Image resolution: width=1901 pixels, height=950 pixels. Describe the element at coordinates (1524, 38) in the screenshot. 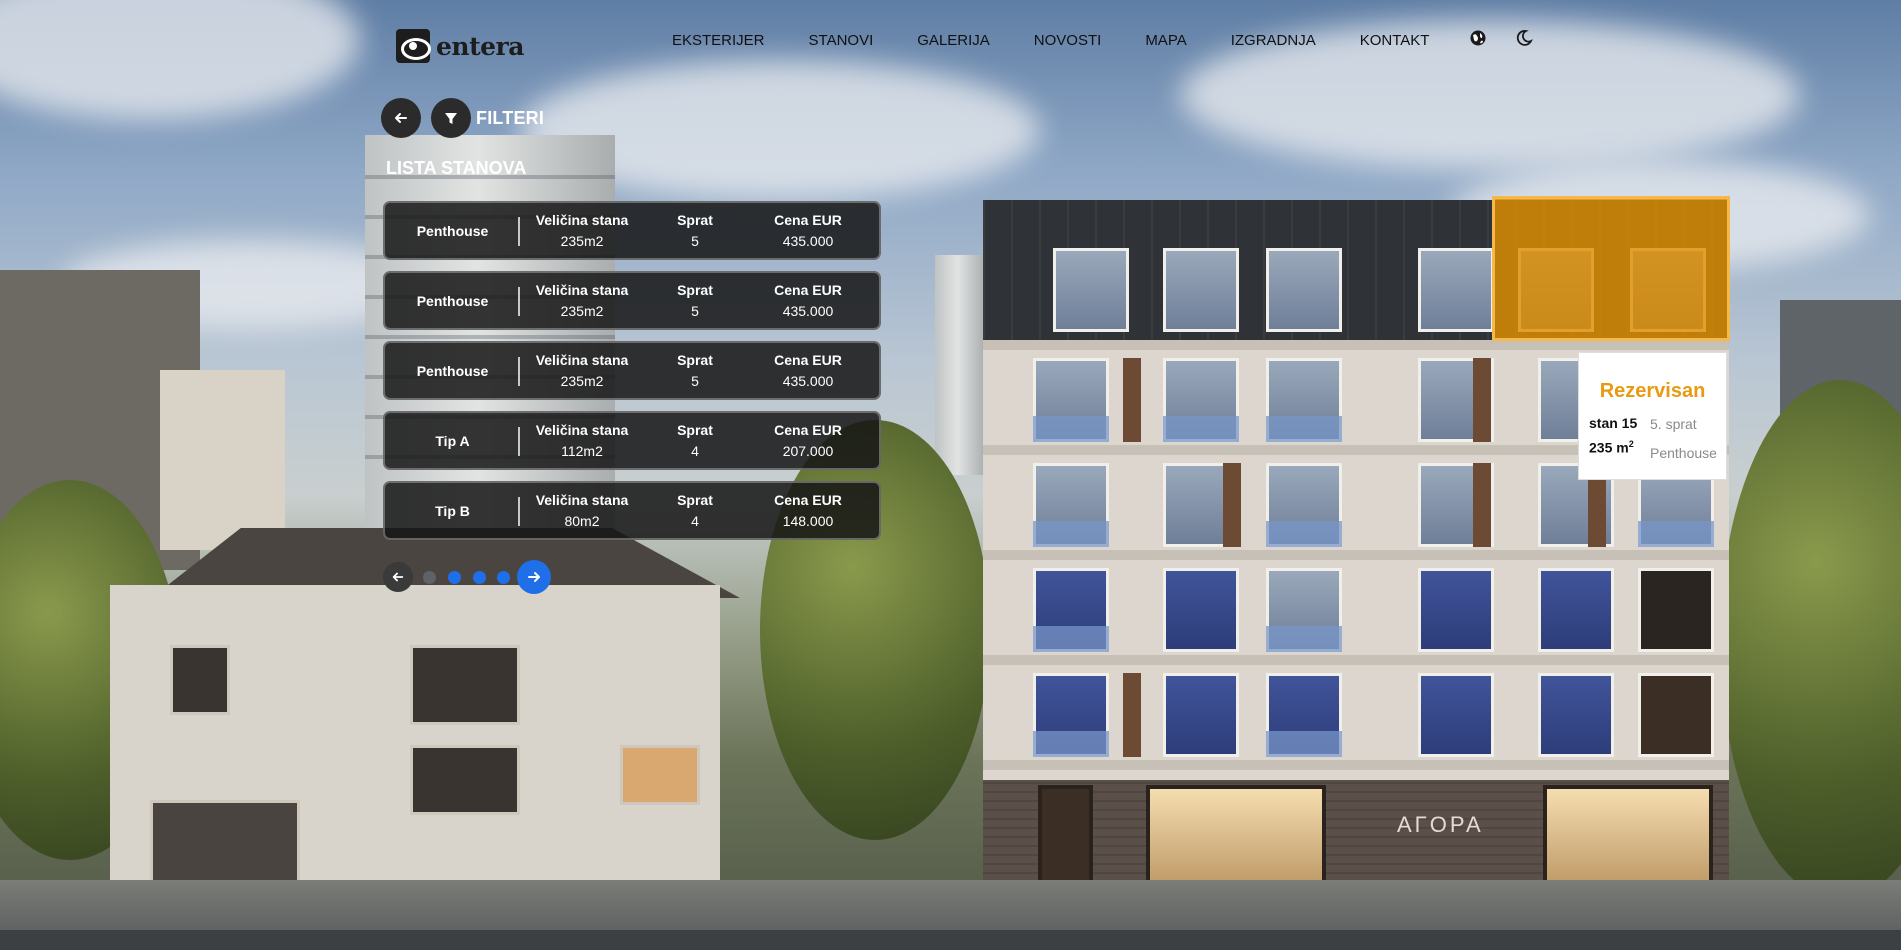

I see `moon-icon` at that location.